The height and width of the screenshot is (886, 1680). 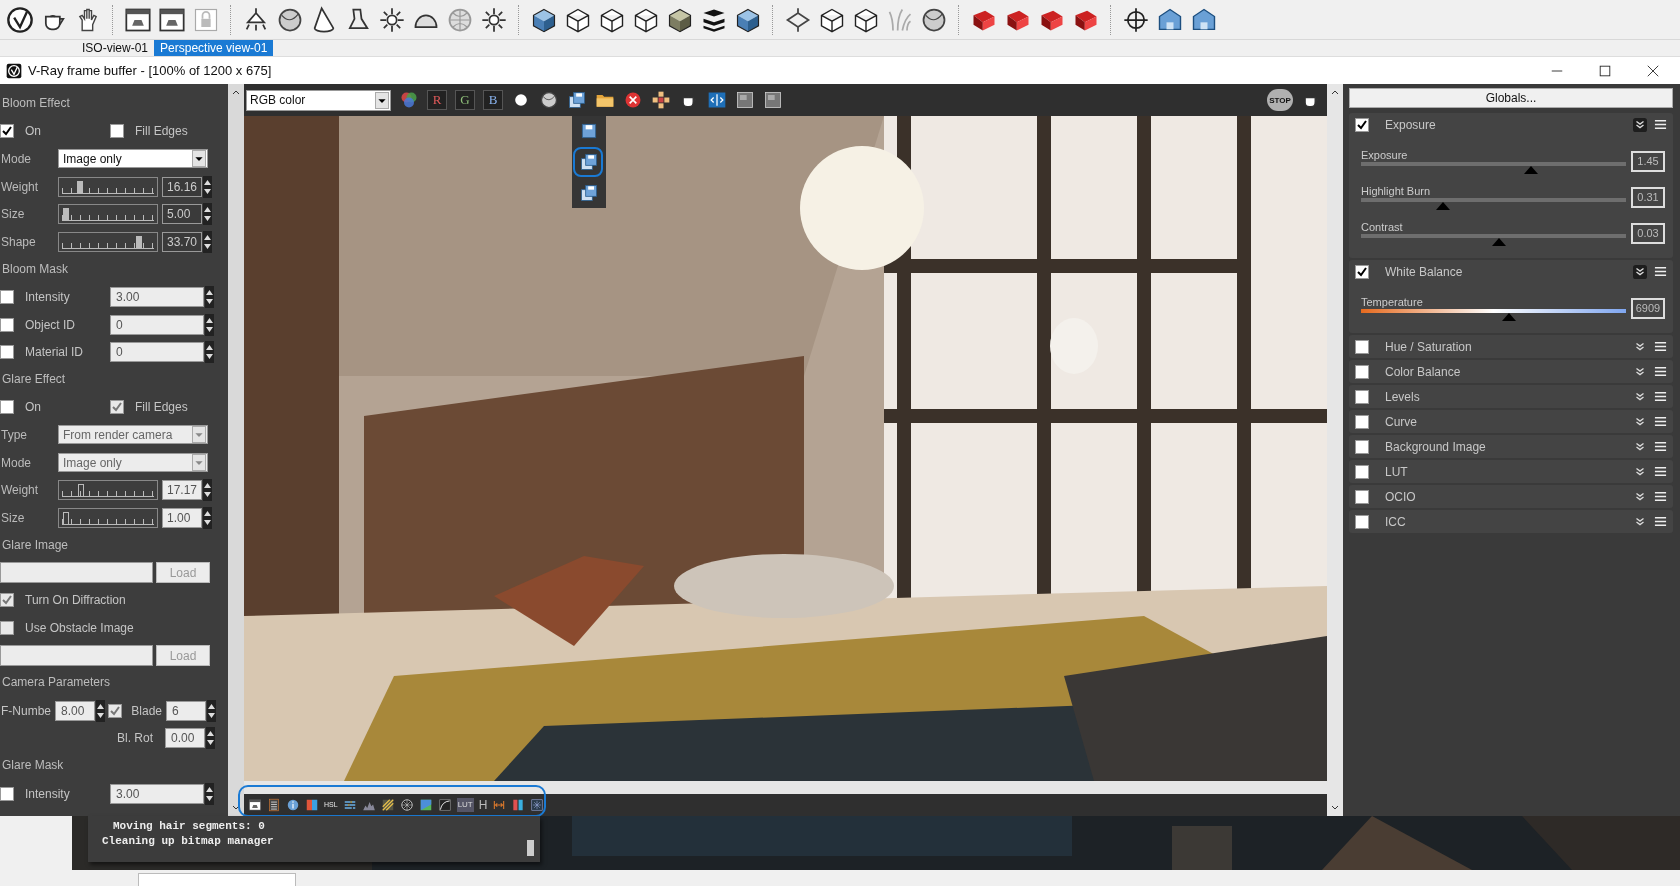 I want to click on bars-icon, so click(x=349, y=805).